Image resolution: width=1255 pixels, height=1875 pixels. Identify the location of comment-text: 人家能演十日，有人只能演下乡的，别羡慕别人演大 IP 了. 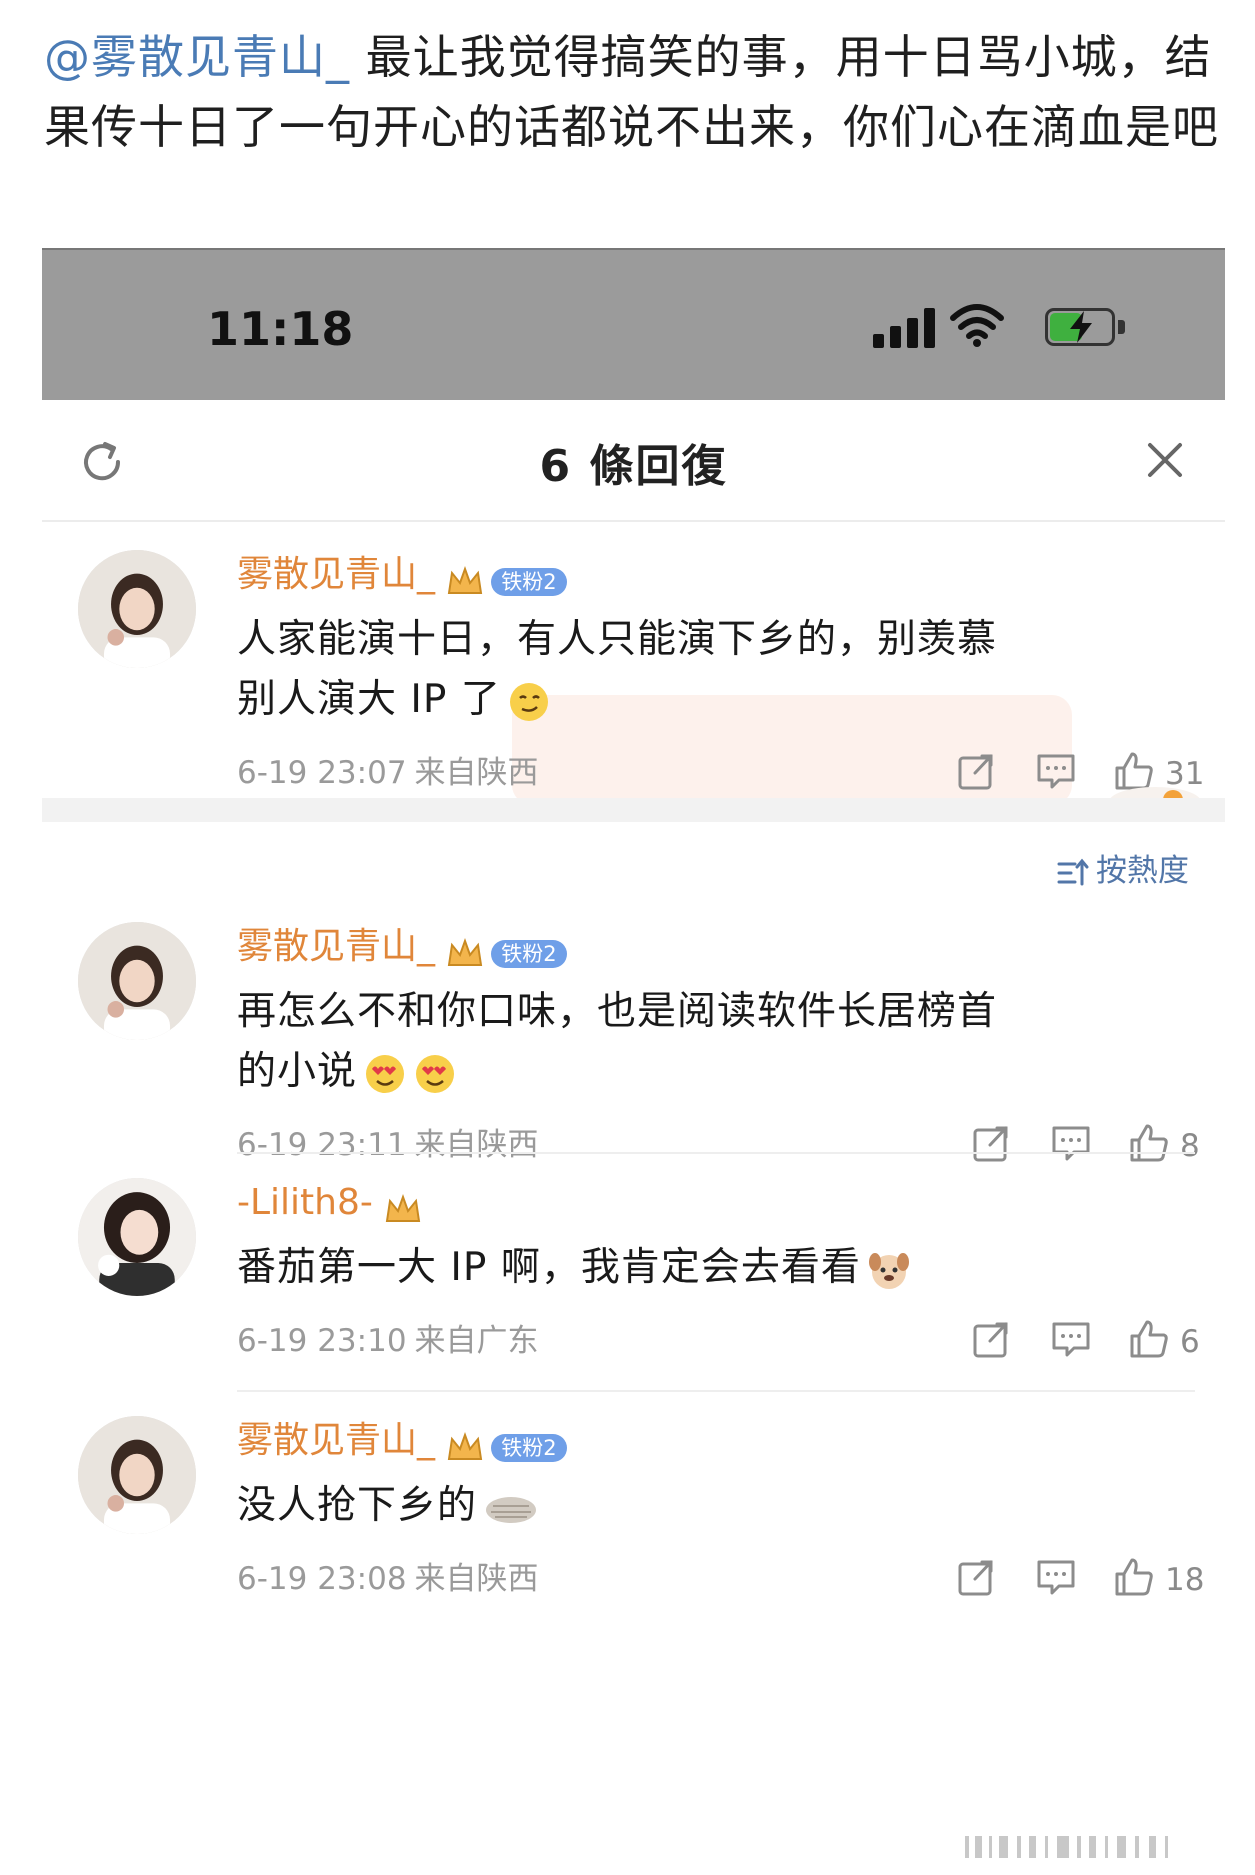
(632, 670).